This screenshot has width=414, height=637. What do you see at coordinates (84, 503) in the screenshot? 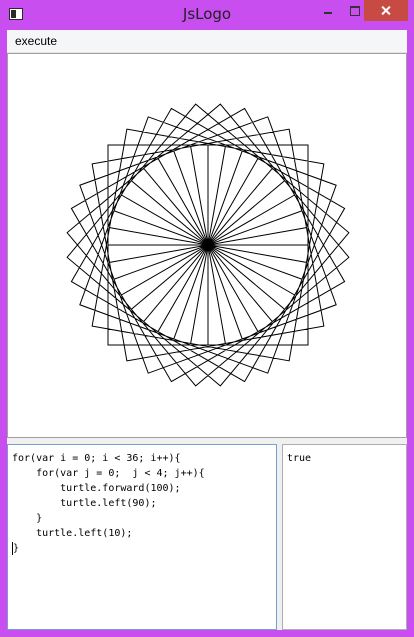
I see `code-line: turtle.left(90);` at bounding box center [84, 503].